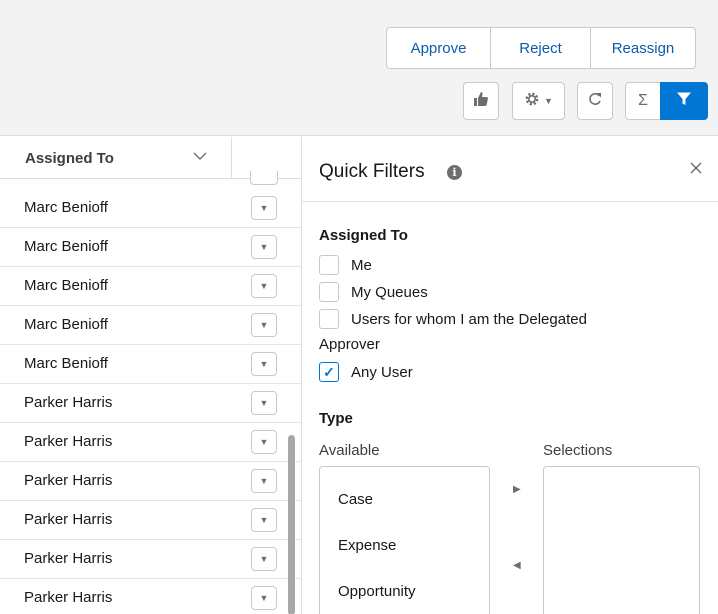 The width and height of the screenshot is (718, 614). What do you see at coordinates (517, 565) in the screenshot?
I see `move-left-icon: ◀` at bounding box center [517, 565].